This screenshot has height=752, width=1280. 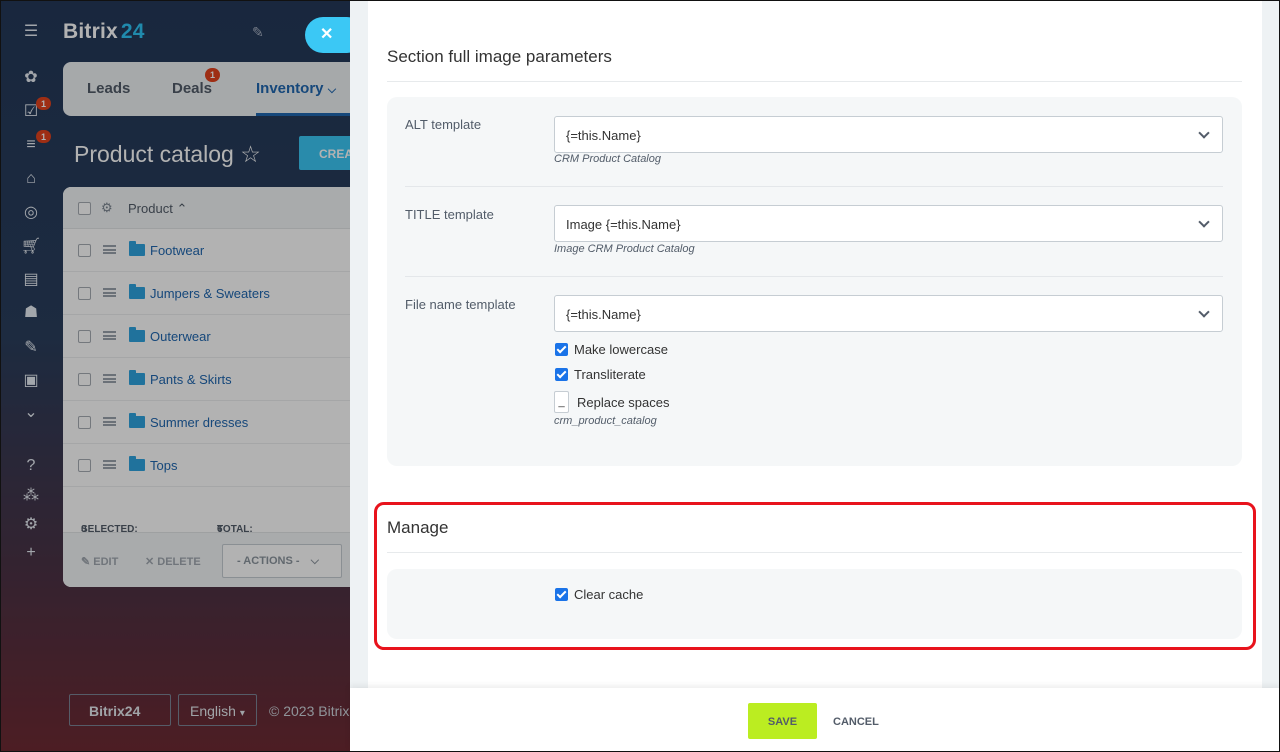 I want to click on transliterate-checkbox, so click(x=561, y=374).